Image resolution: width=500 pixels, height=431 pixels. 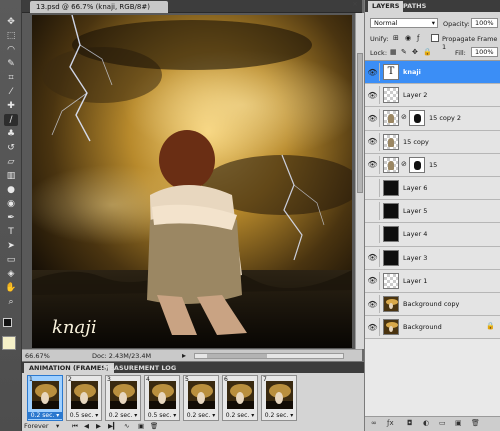 I want to click on status-menu-arrow-icon: ▸, so click(x=184, y=355).